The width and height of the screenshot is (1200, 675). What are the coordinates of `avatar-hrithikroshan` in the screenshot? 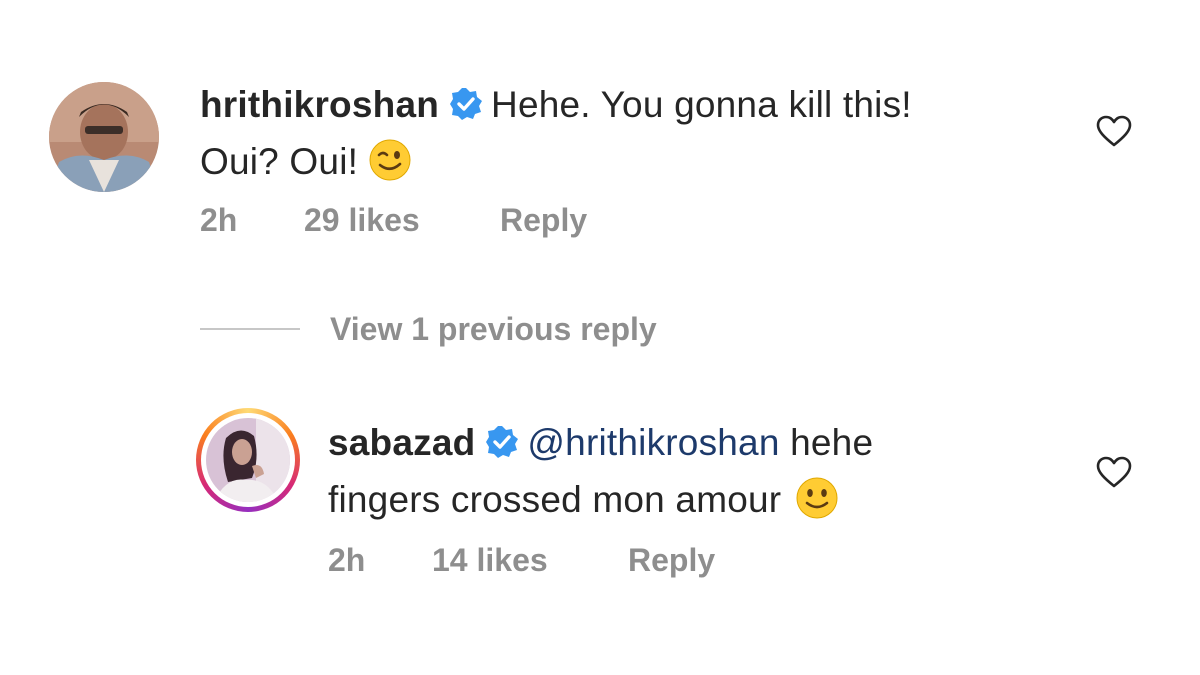 It's located at (104, 137).